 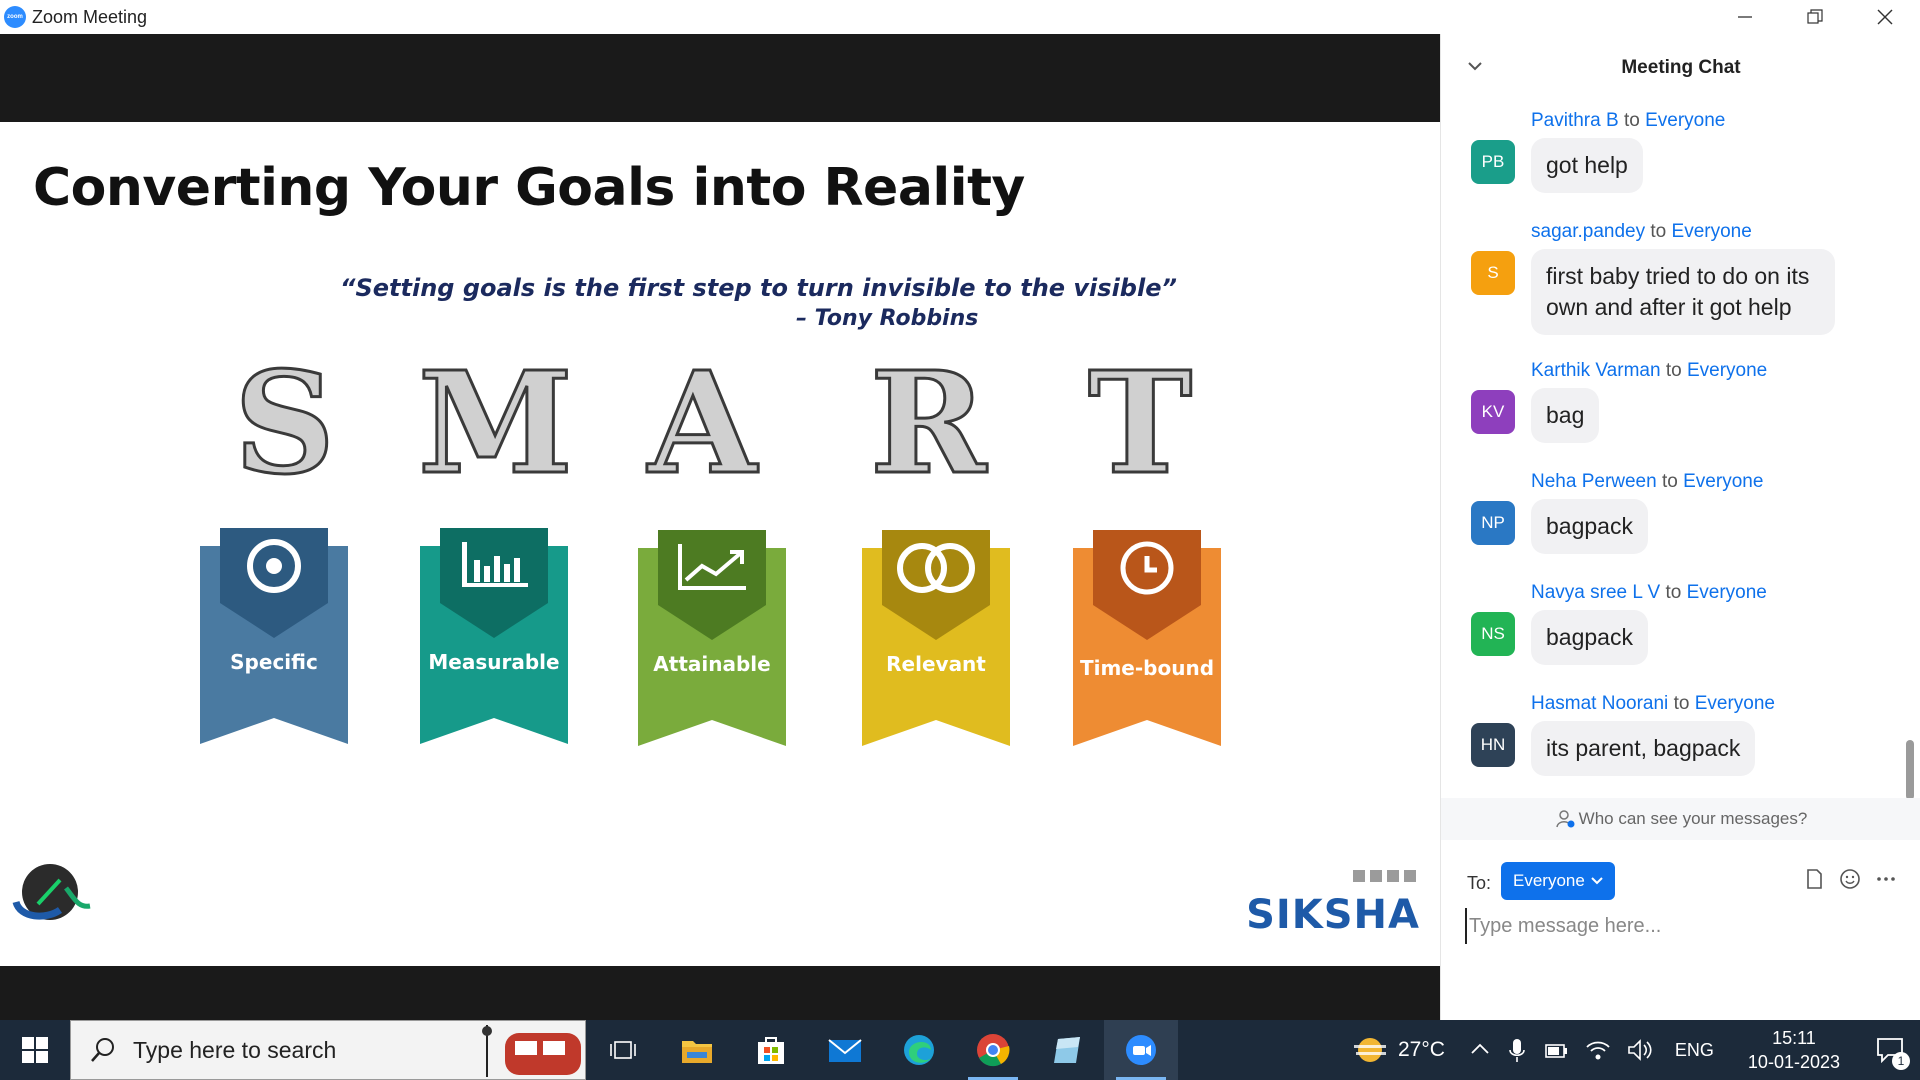 What do you see at coordinates (1588, 231) in the screenshot?
I see `sender-name: sagar.pandey` at bounding box center [1588, 231].